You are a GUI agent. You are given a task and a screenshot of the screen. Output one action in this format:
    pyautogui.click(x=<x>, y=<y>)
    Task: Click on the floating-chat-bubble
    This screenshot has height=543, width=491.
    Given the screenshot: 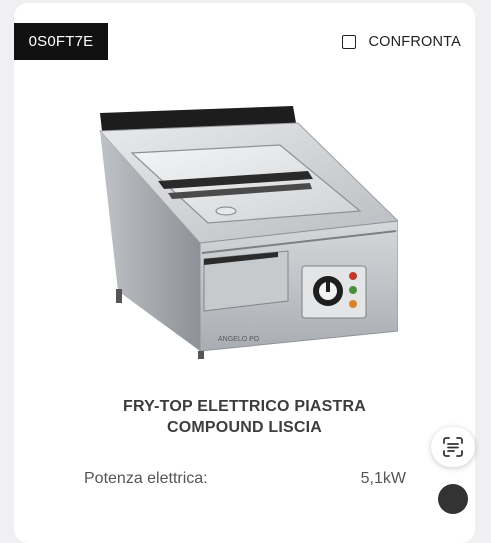 What is the action you would take?
    pyautogui.click(x=453, y=499)
    